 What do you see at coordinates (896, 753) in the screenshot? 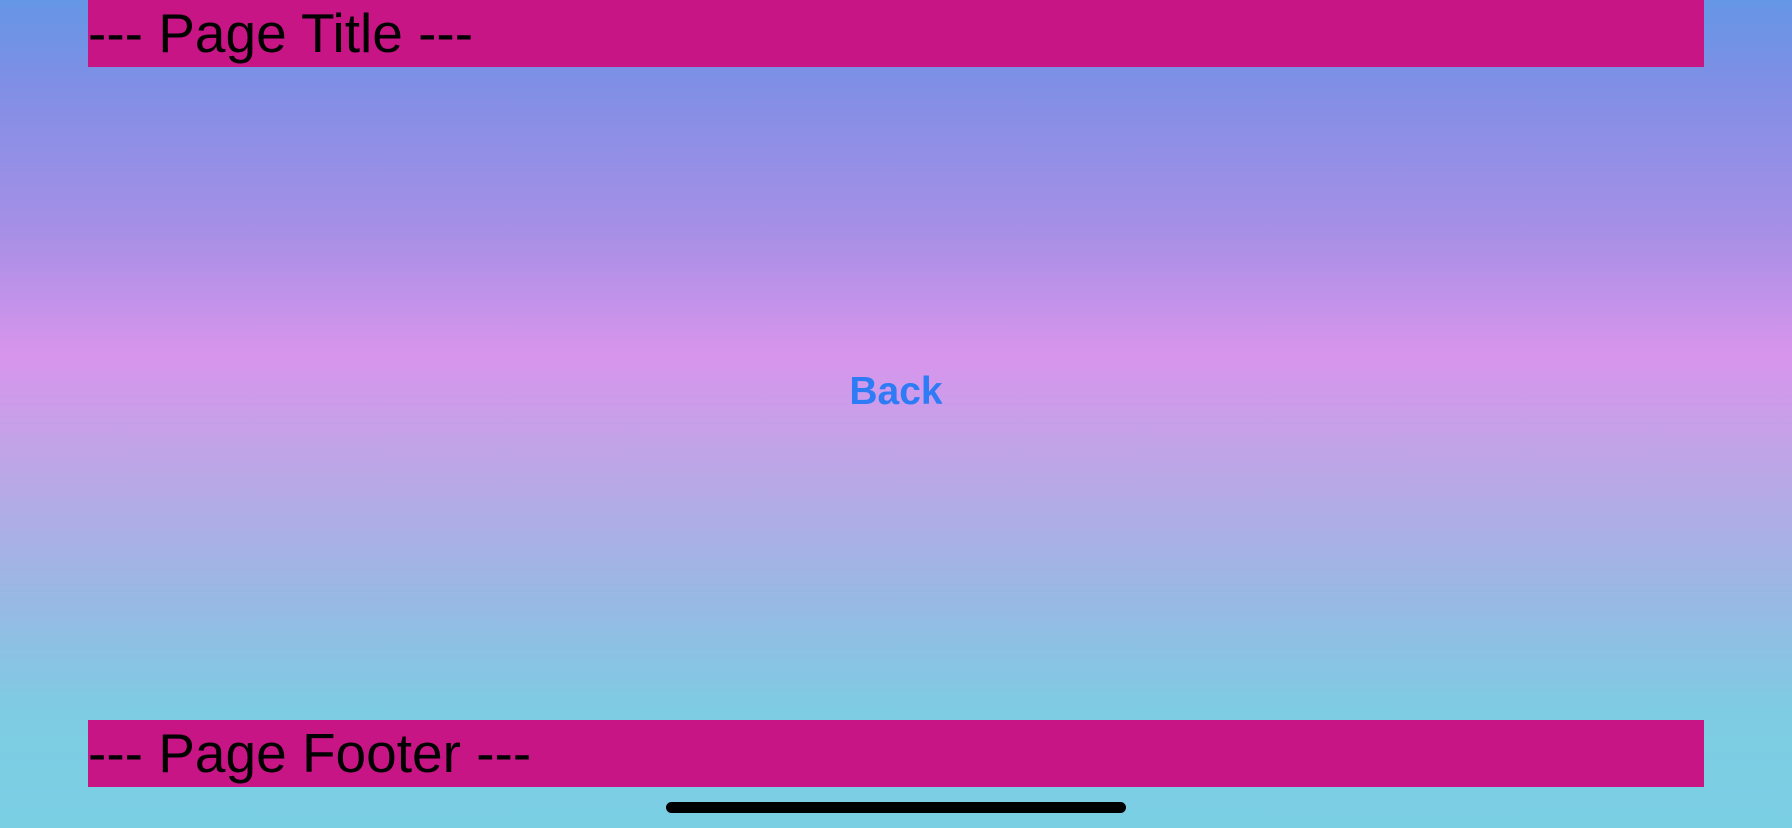
I see `page-footer: --- Page Footer ---` at bounding box center [896, 753].